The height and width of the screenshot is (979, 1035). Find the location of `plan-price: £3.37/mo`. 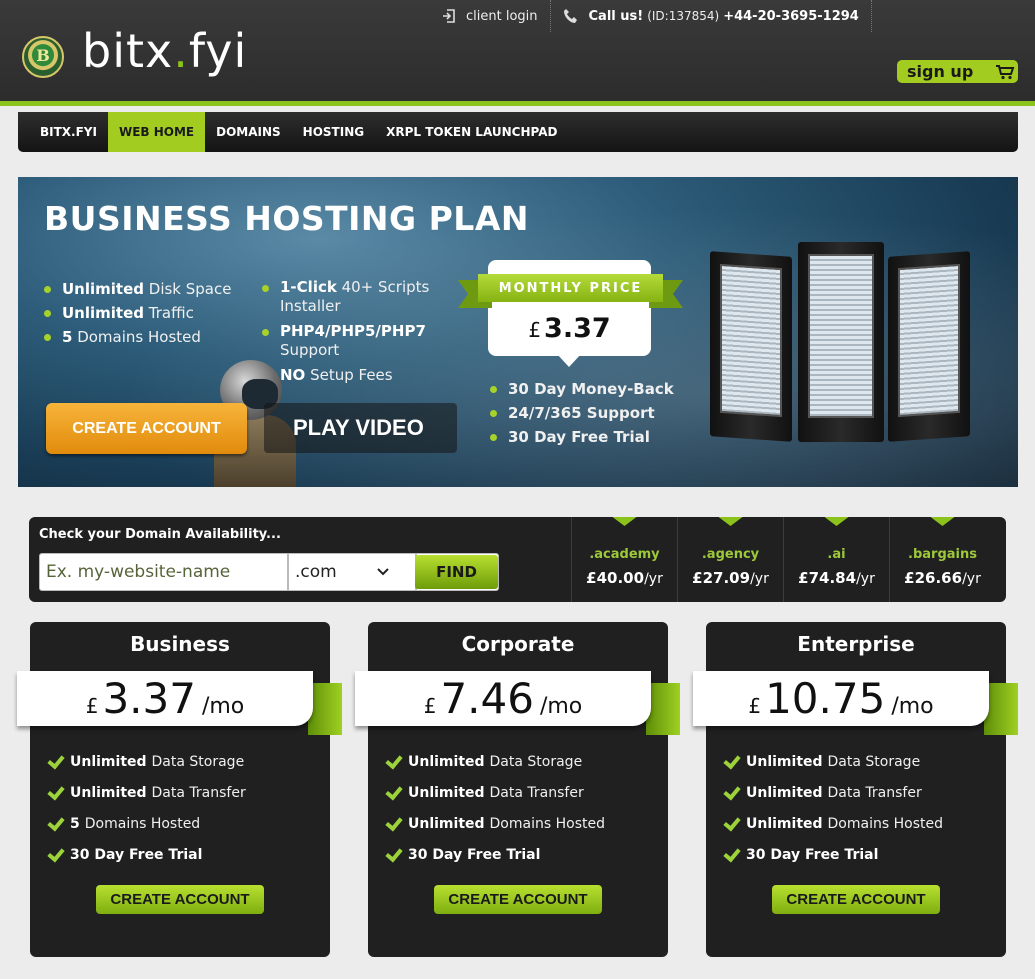

plan-price: £3.37/mo is located at coordinates (165, 698).